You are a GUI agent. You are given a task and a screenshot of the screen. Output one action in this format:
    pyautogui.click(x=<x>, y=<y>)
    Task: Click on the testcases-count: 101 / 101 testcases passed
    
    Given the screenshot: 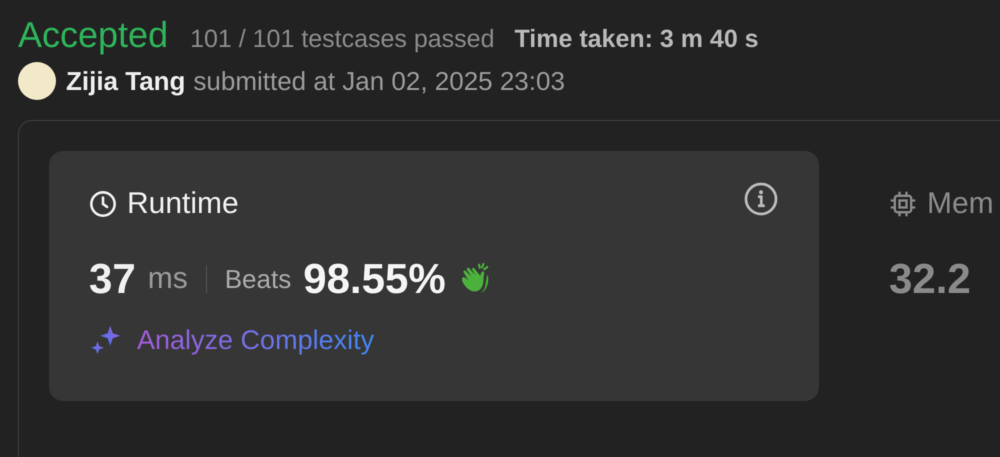 What is the action you would take?
    pyautogui.click(x=342, y=39)
    